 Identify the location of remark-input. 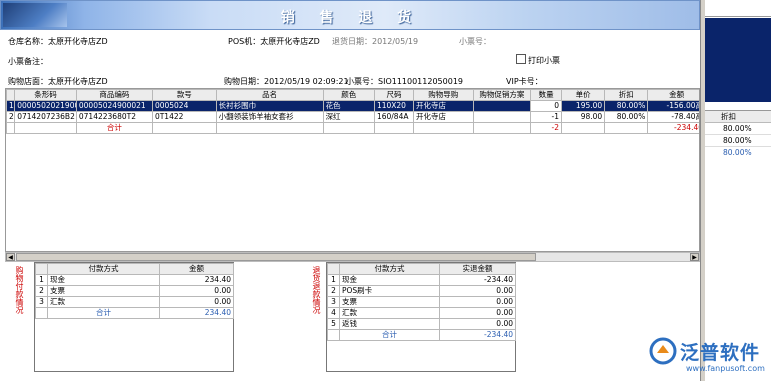
(268, 59).